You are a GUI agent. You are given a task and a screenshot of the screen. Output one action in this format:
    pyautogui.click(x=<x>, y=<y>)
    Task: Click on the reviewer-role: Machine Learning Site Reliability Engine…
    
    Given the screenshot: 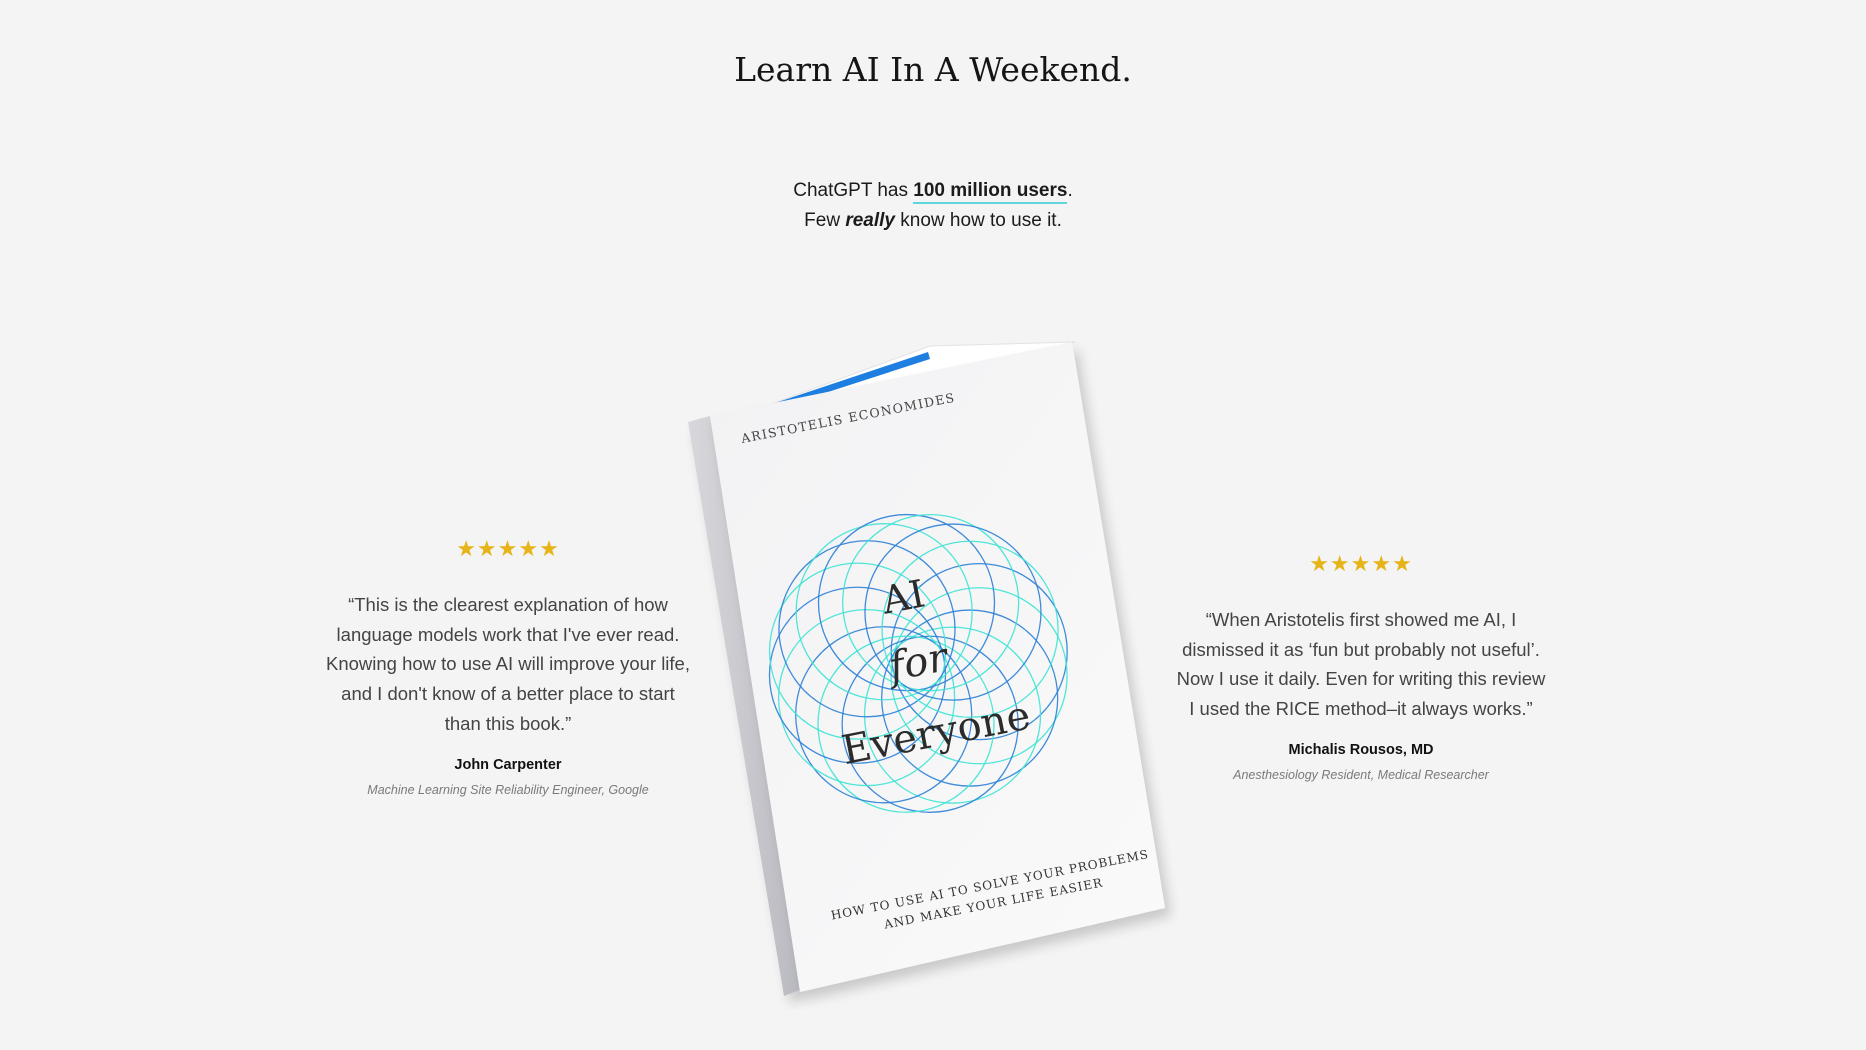 What is the action you would take?
    pyautogui.click(x=508, y=789)
    